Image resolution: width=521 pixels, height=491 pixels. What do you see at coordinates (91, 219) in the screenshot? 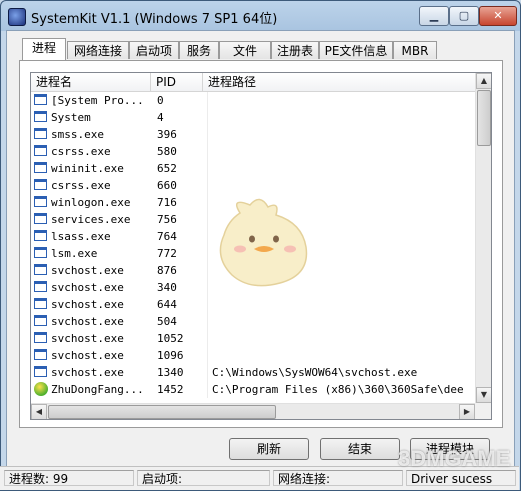
I see `process-name: services.exe` at bounding box center [91, 219].